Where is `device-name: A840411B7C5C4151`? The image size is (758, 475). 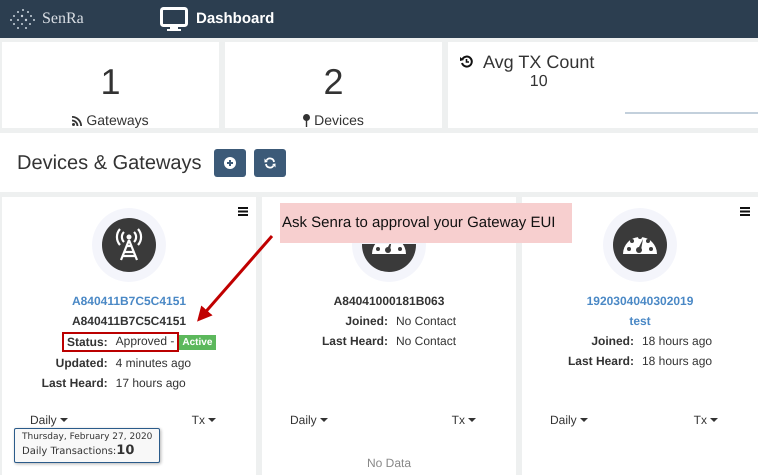 device-name: A840411B7C5C4151 is located at coordinates (129, 321).